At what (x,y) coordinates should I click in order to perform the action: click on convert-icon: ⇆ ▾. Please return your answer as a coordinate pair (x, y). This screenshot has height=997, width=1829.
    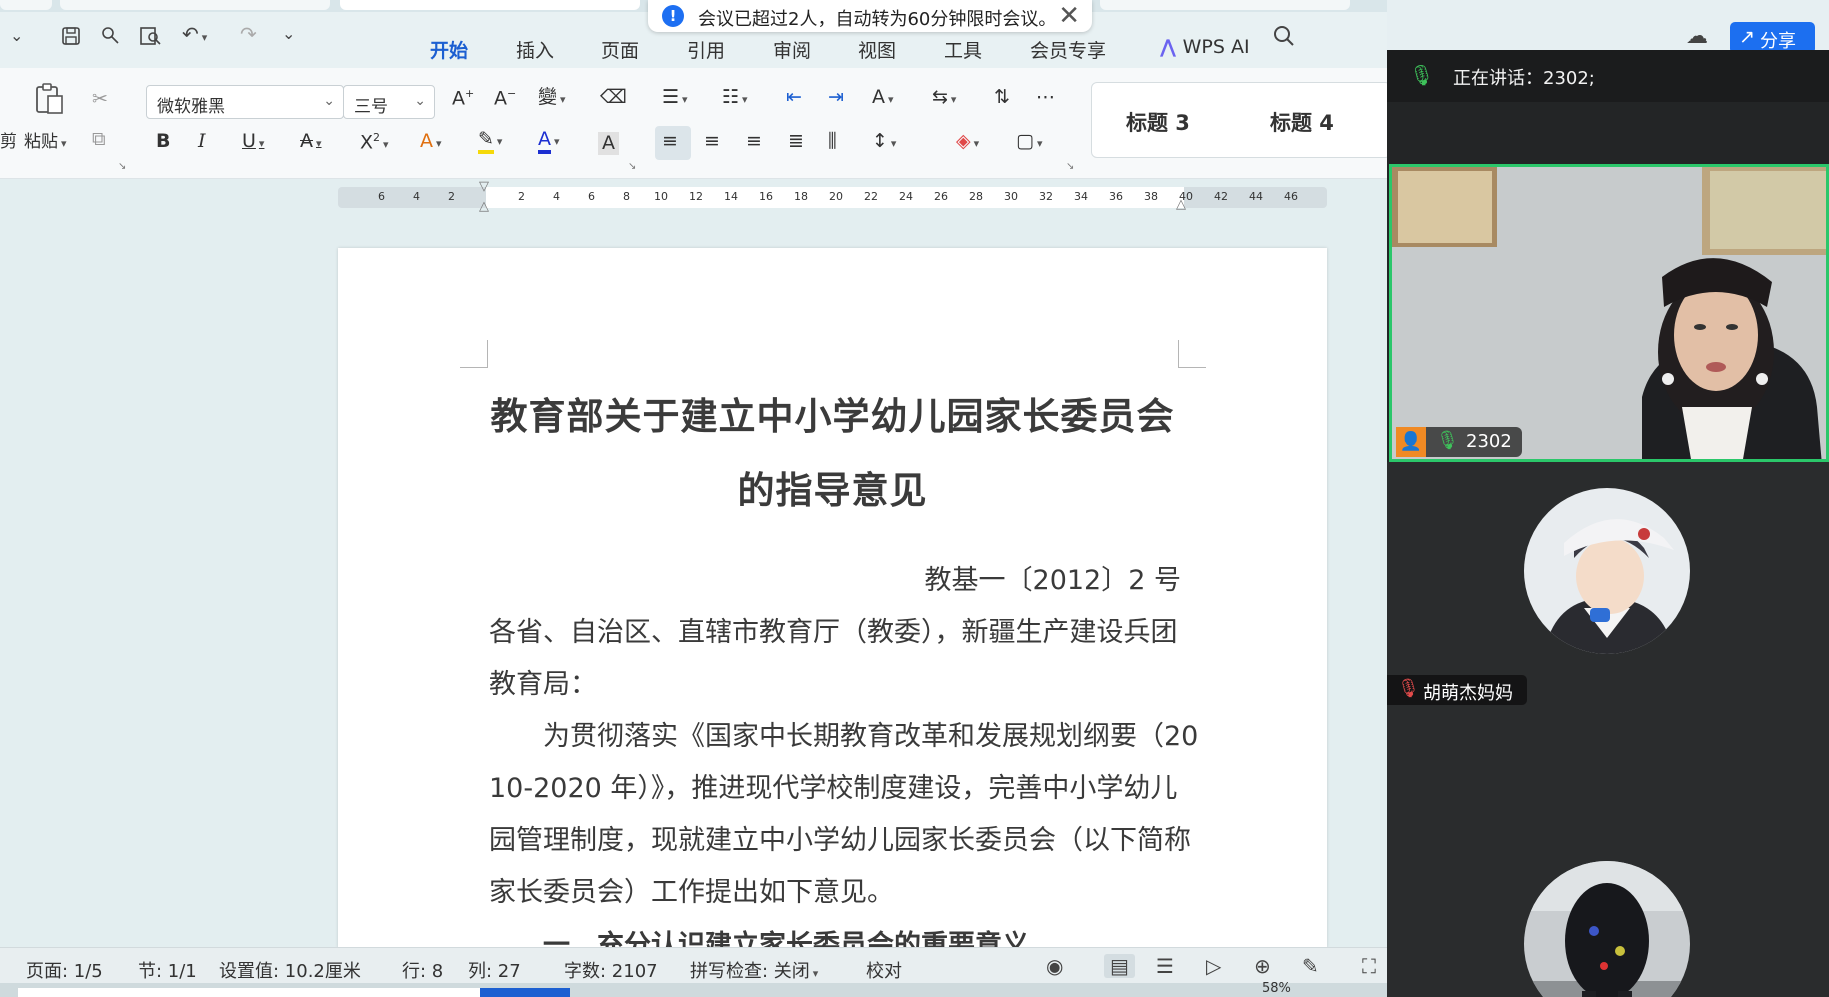
    Looking at the image, I should click on (944, 97).